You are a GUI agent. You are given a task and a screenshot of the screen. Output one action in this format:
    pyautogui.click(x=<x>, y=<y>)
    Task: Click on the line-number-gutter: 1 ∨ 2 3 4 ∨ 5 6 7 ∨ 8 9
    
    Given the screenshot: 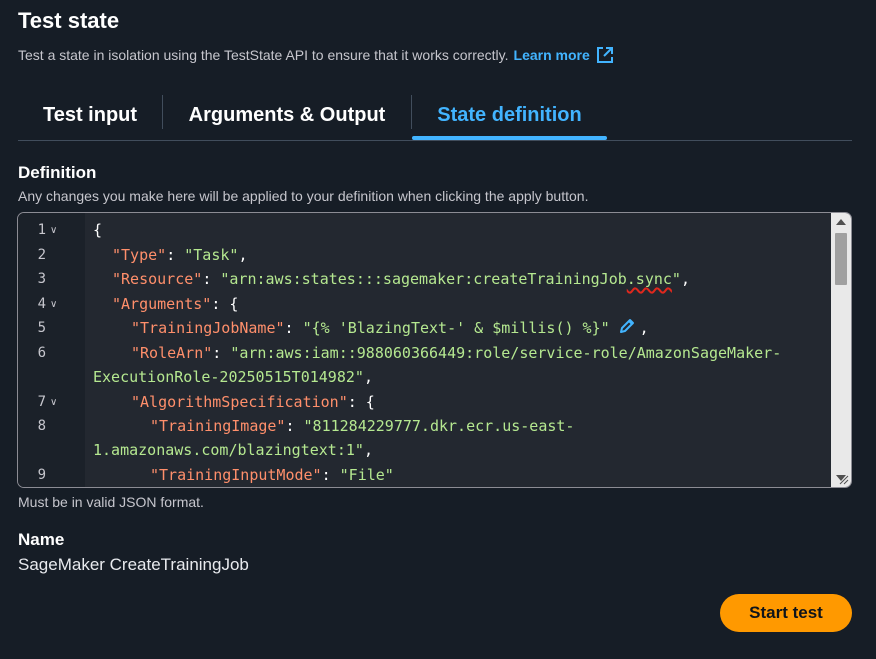 What is the action you would take?
    pyautogui.click(x=51, y=350)
    